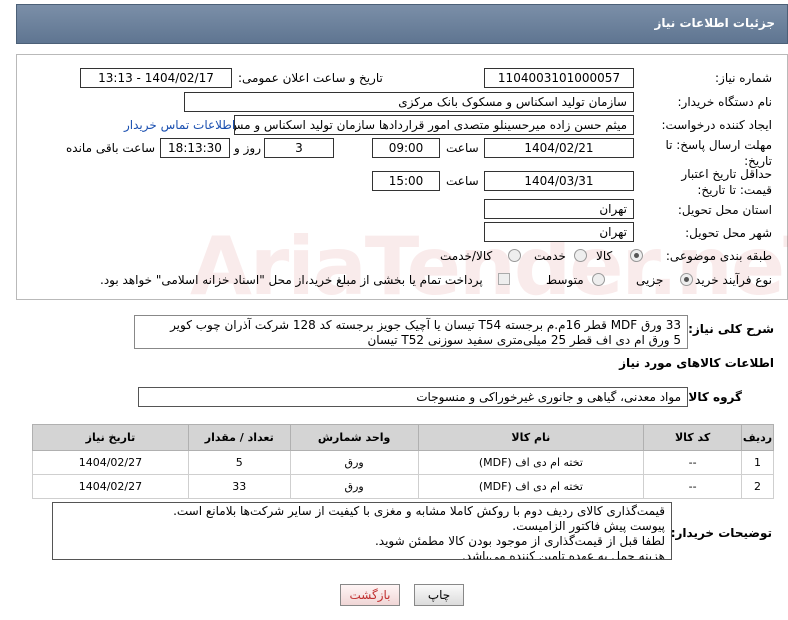 The height and width of the screenshot is (620, 788). What do you see at coordinates (559, 78) in the screenshot?
I see `need-number-field: 1104003101000057` at bounding box center [559, 78].